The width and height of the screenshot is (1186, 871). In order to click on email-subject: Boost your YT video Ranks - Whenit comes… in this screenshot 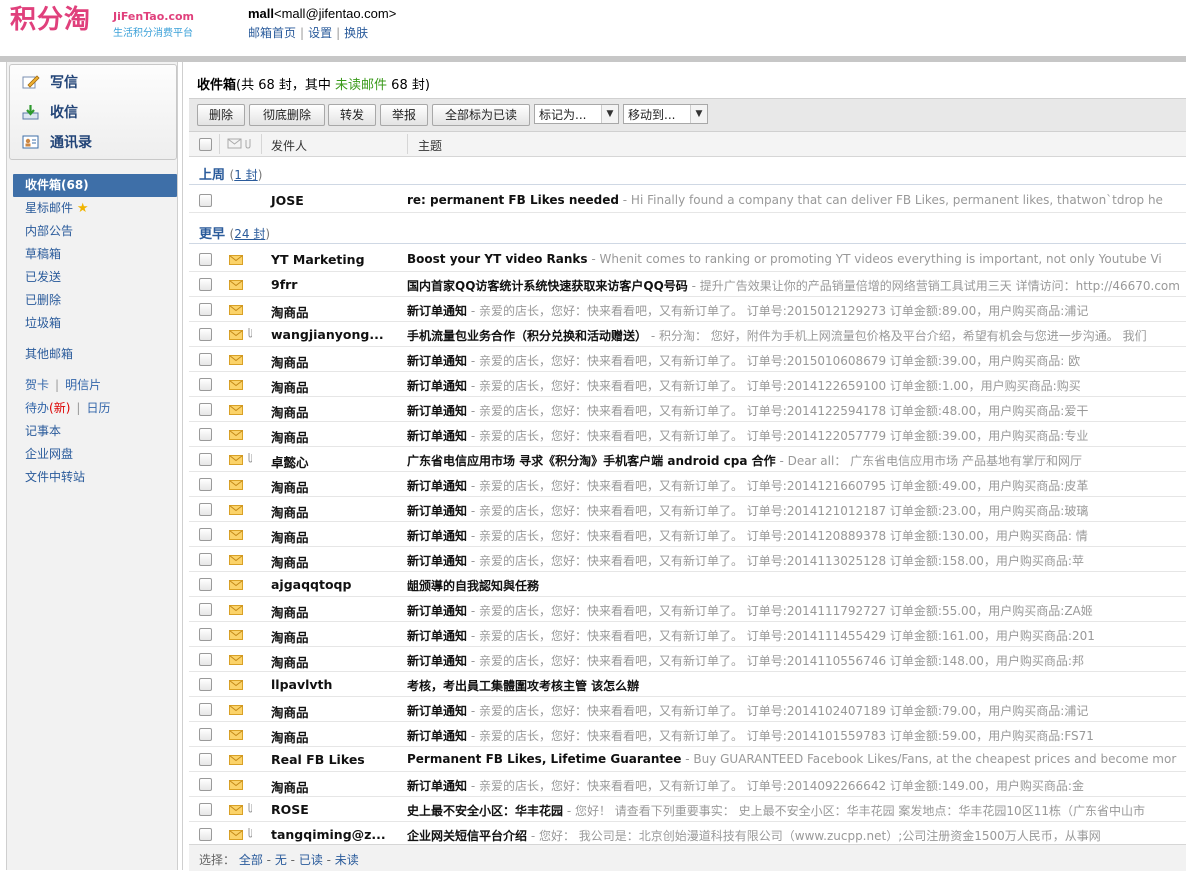, I will do `click(784, 259)`.